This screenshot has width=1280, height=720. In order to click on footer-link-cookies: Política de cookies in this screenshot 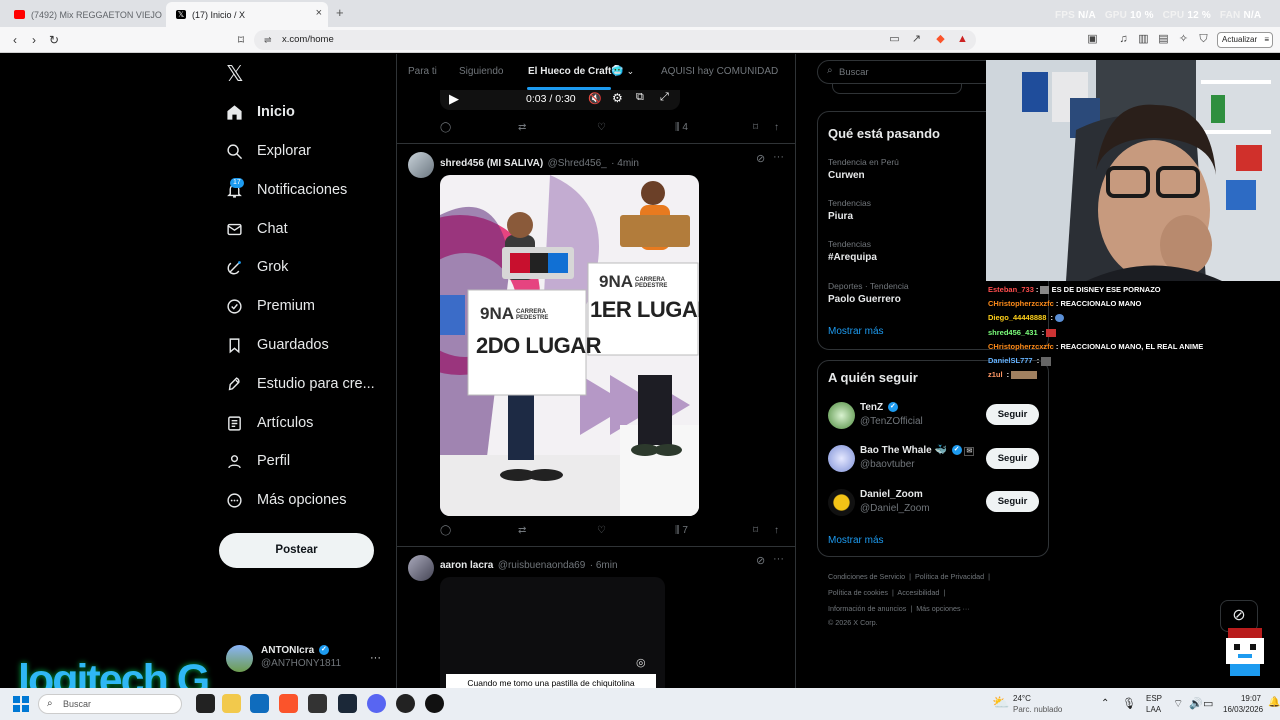, I will do `click(858, 592)`.